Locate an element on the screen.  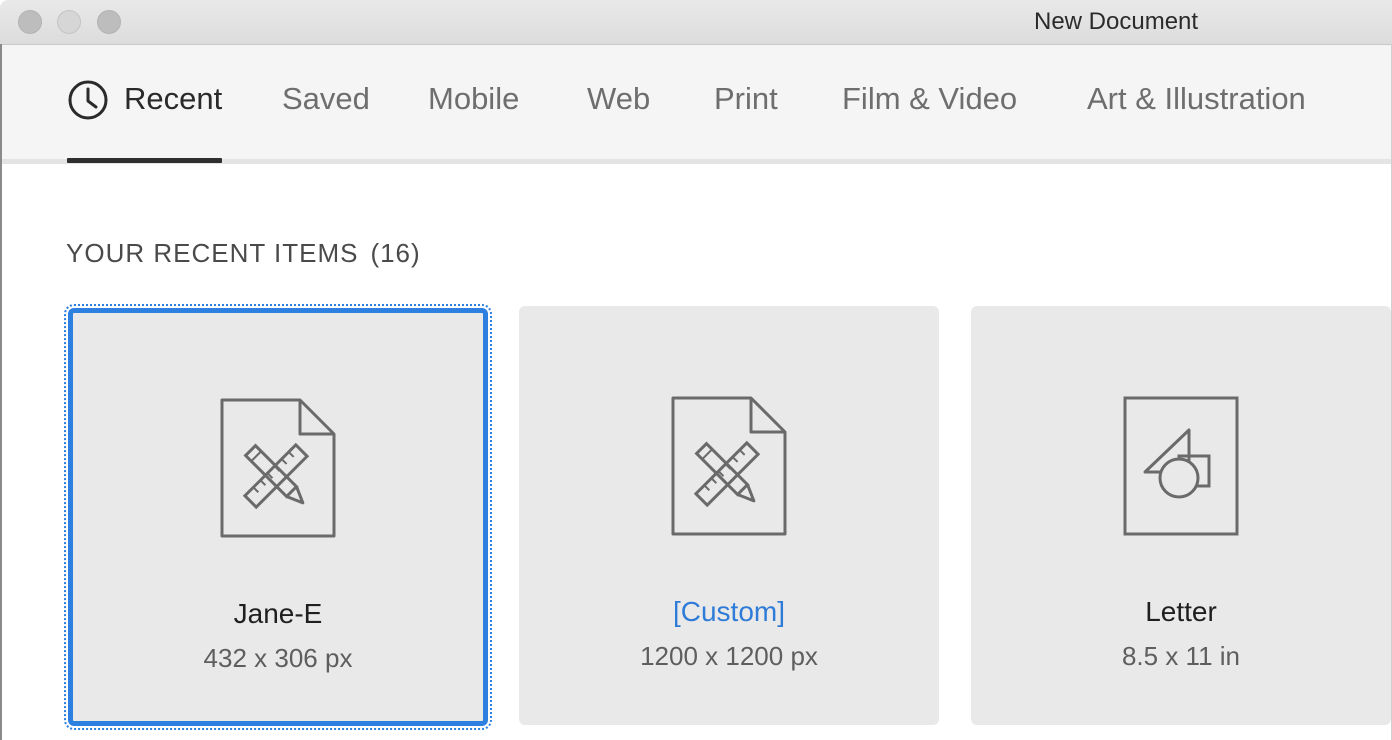
close-window-button is located at coordinates (30, 22).